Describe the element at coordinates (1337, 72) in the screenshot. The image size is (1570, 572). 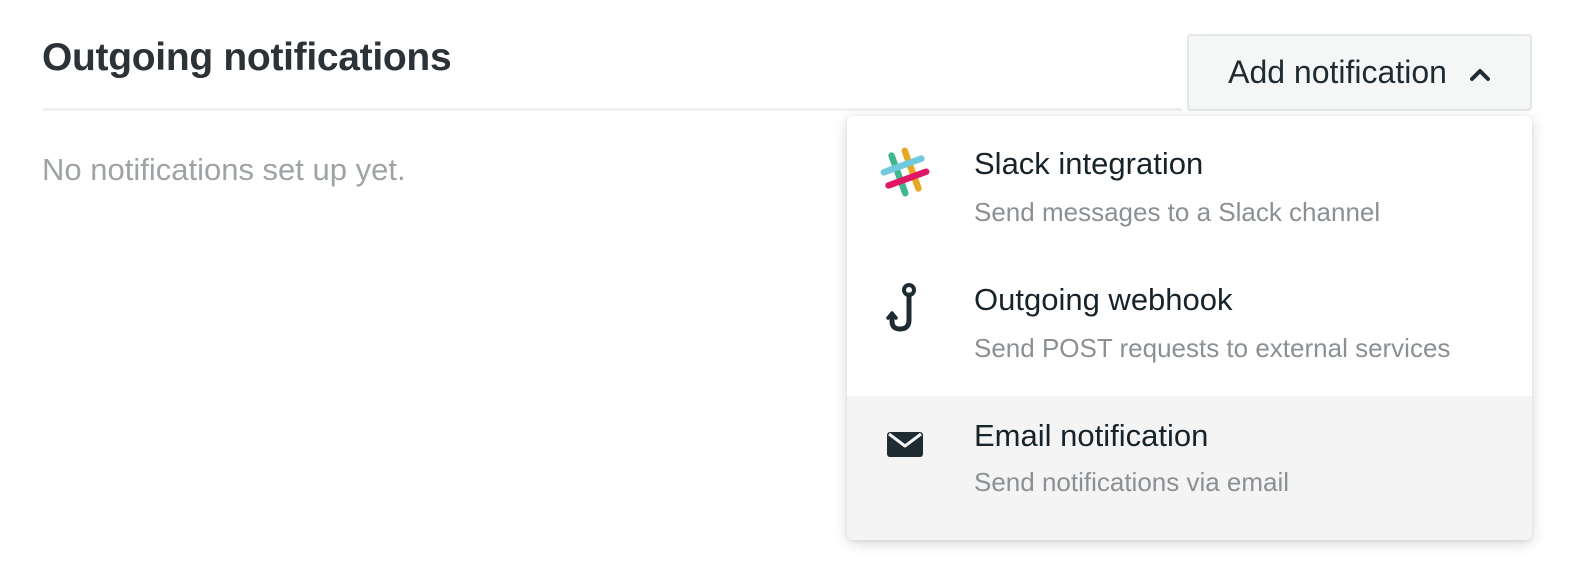
I see `add-notification-label: Add notification` at that location.